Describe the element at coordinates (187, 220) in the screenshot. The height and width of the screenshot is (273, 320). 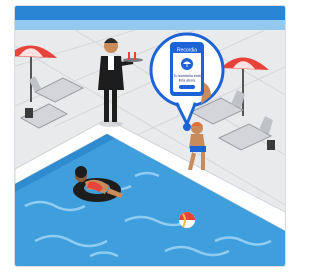
I see `beach-ball` at that location.